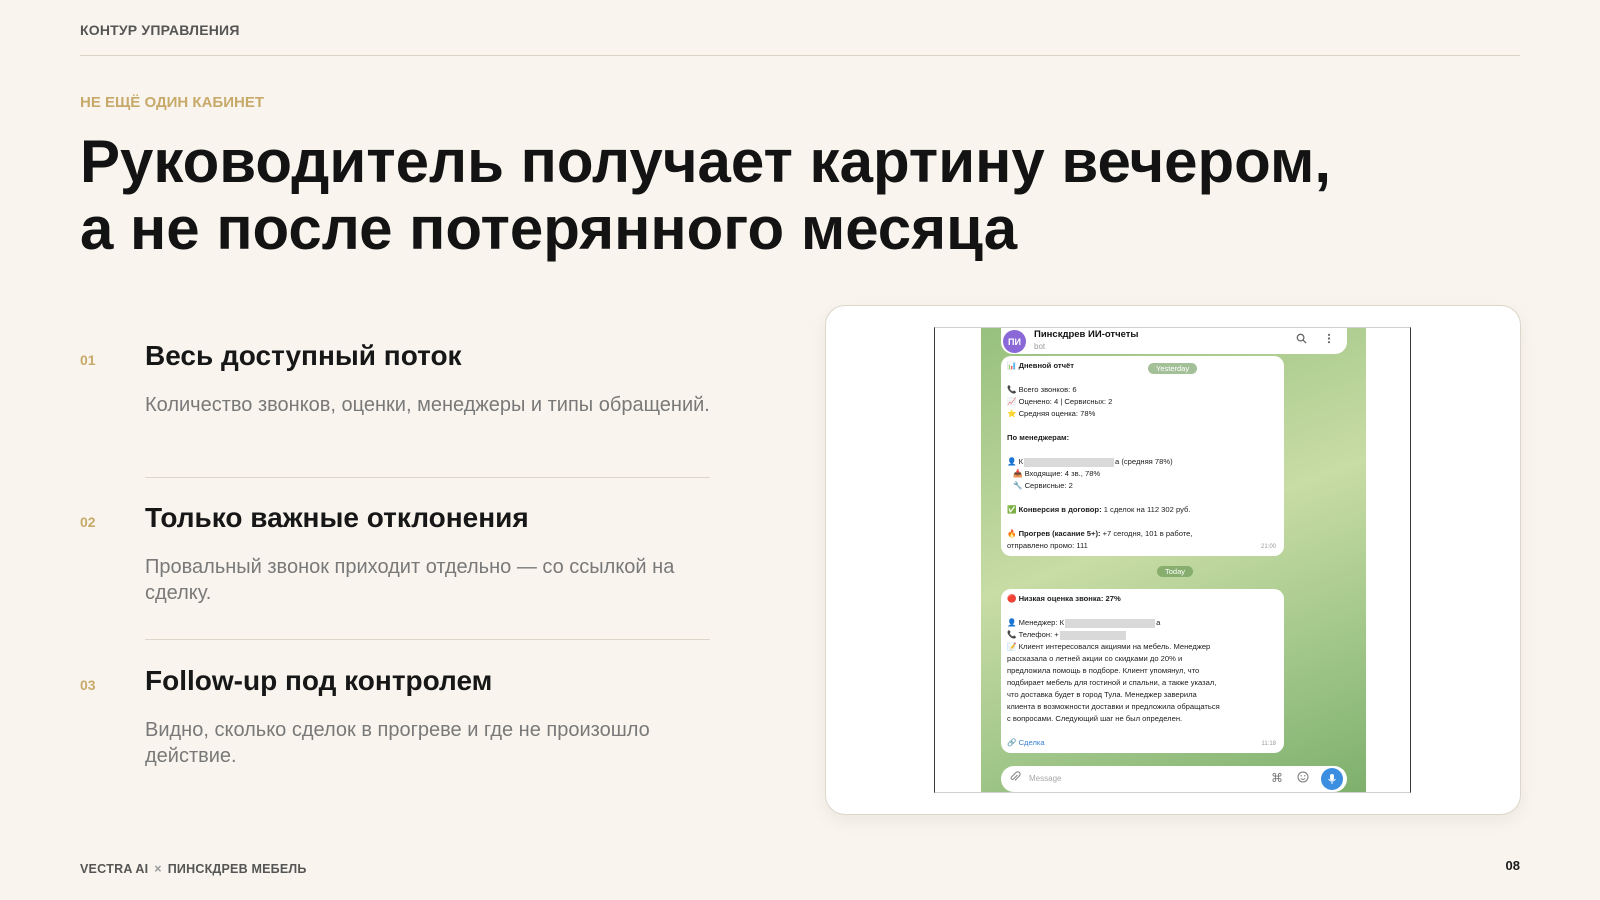 The width and height of the screenshot is (1600, 900). Describe the element at coordinates (1043, 485) in the screenshot. I see `service-calls: 🔧 Сервисные: 2` at that location.